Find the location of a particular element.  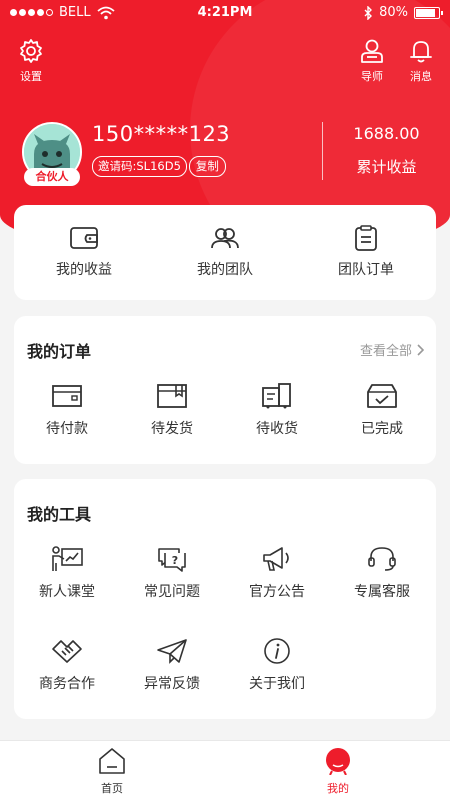

copy-invite-button: 复制 is located at coordinates (207, 166).